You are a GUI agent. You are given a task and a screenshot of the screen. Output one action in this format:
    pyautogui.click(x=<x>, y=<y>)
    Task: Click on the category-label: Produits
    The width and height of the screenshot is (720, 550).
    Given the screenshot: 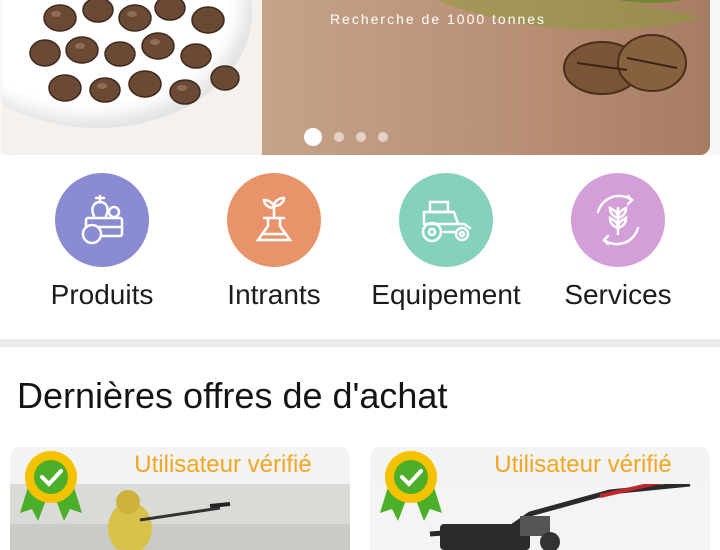 What is the action you would take?
    pyautogui.click(x=102, y=294)
    